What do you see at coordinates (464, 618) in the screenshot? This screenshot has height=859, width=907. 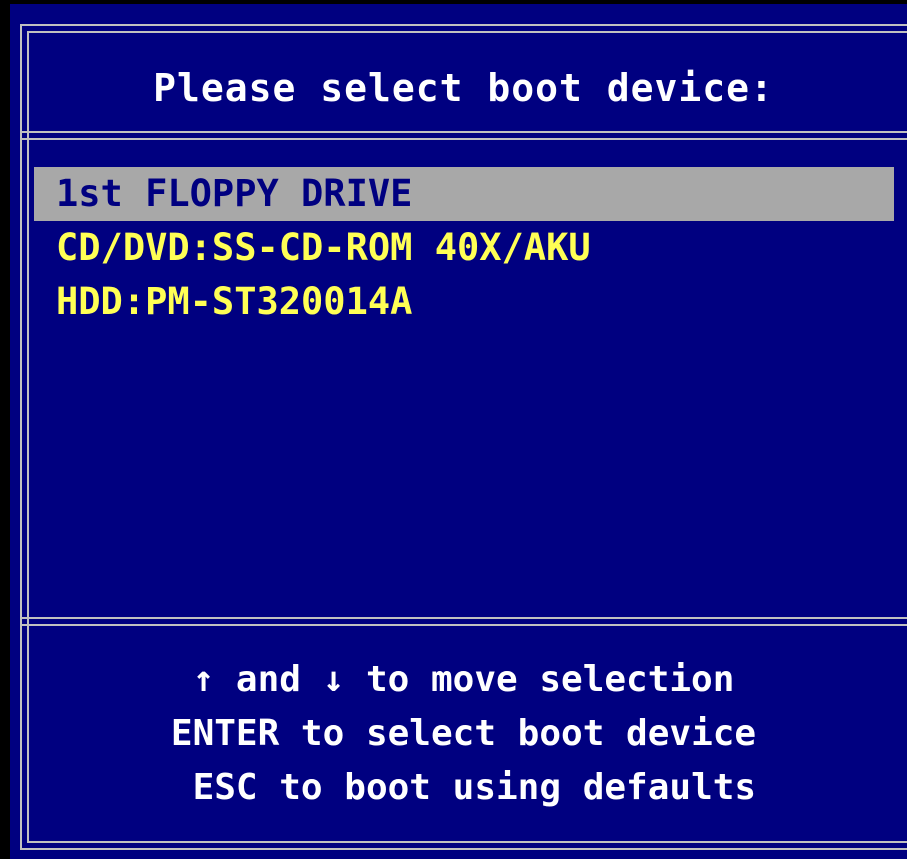 I see `footer-divider-top` at bounding box center [464, 618].